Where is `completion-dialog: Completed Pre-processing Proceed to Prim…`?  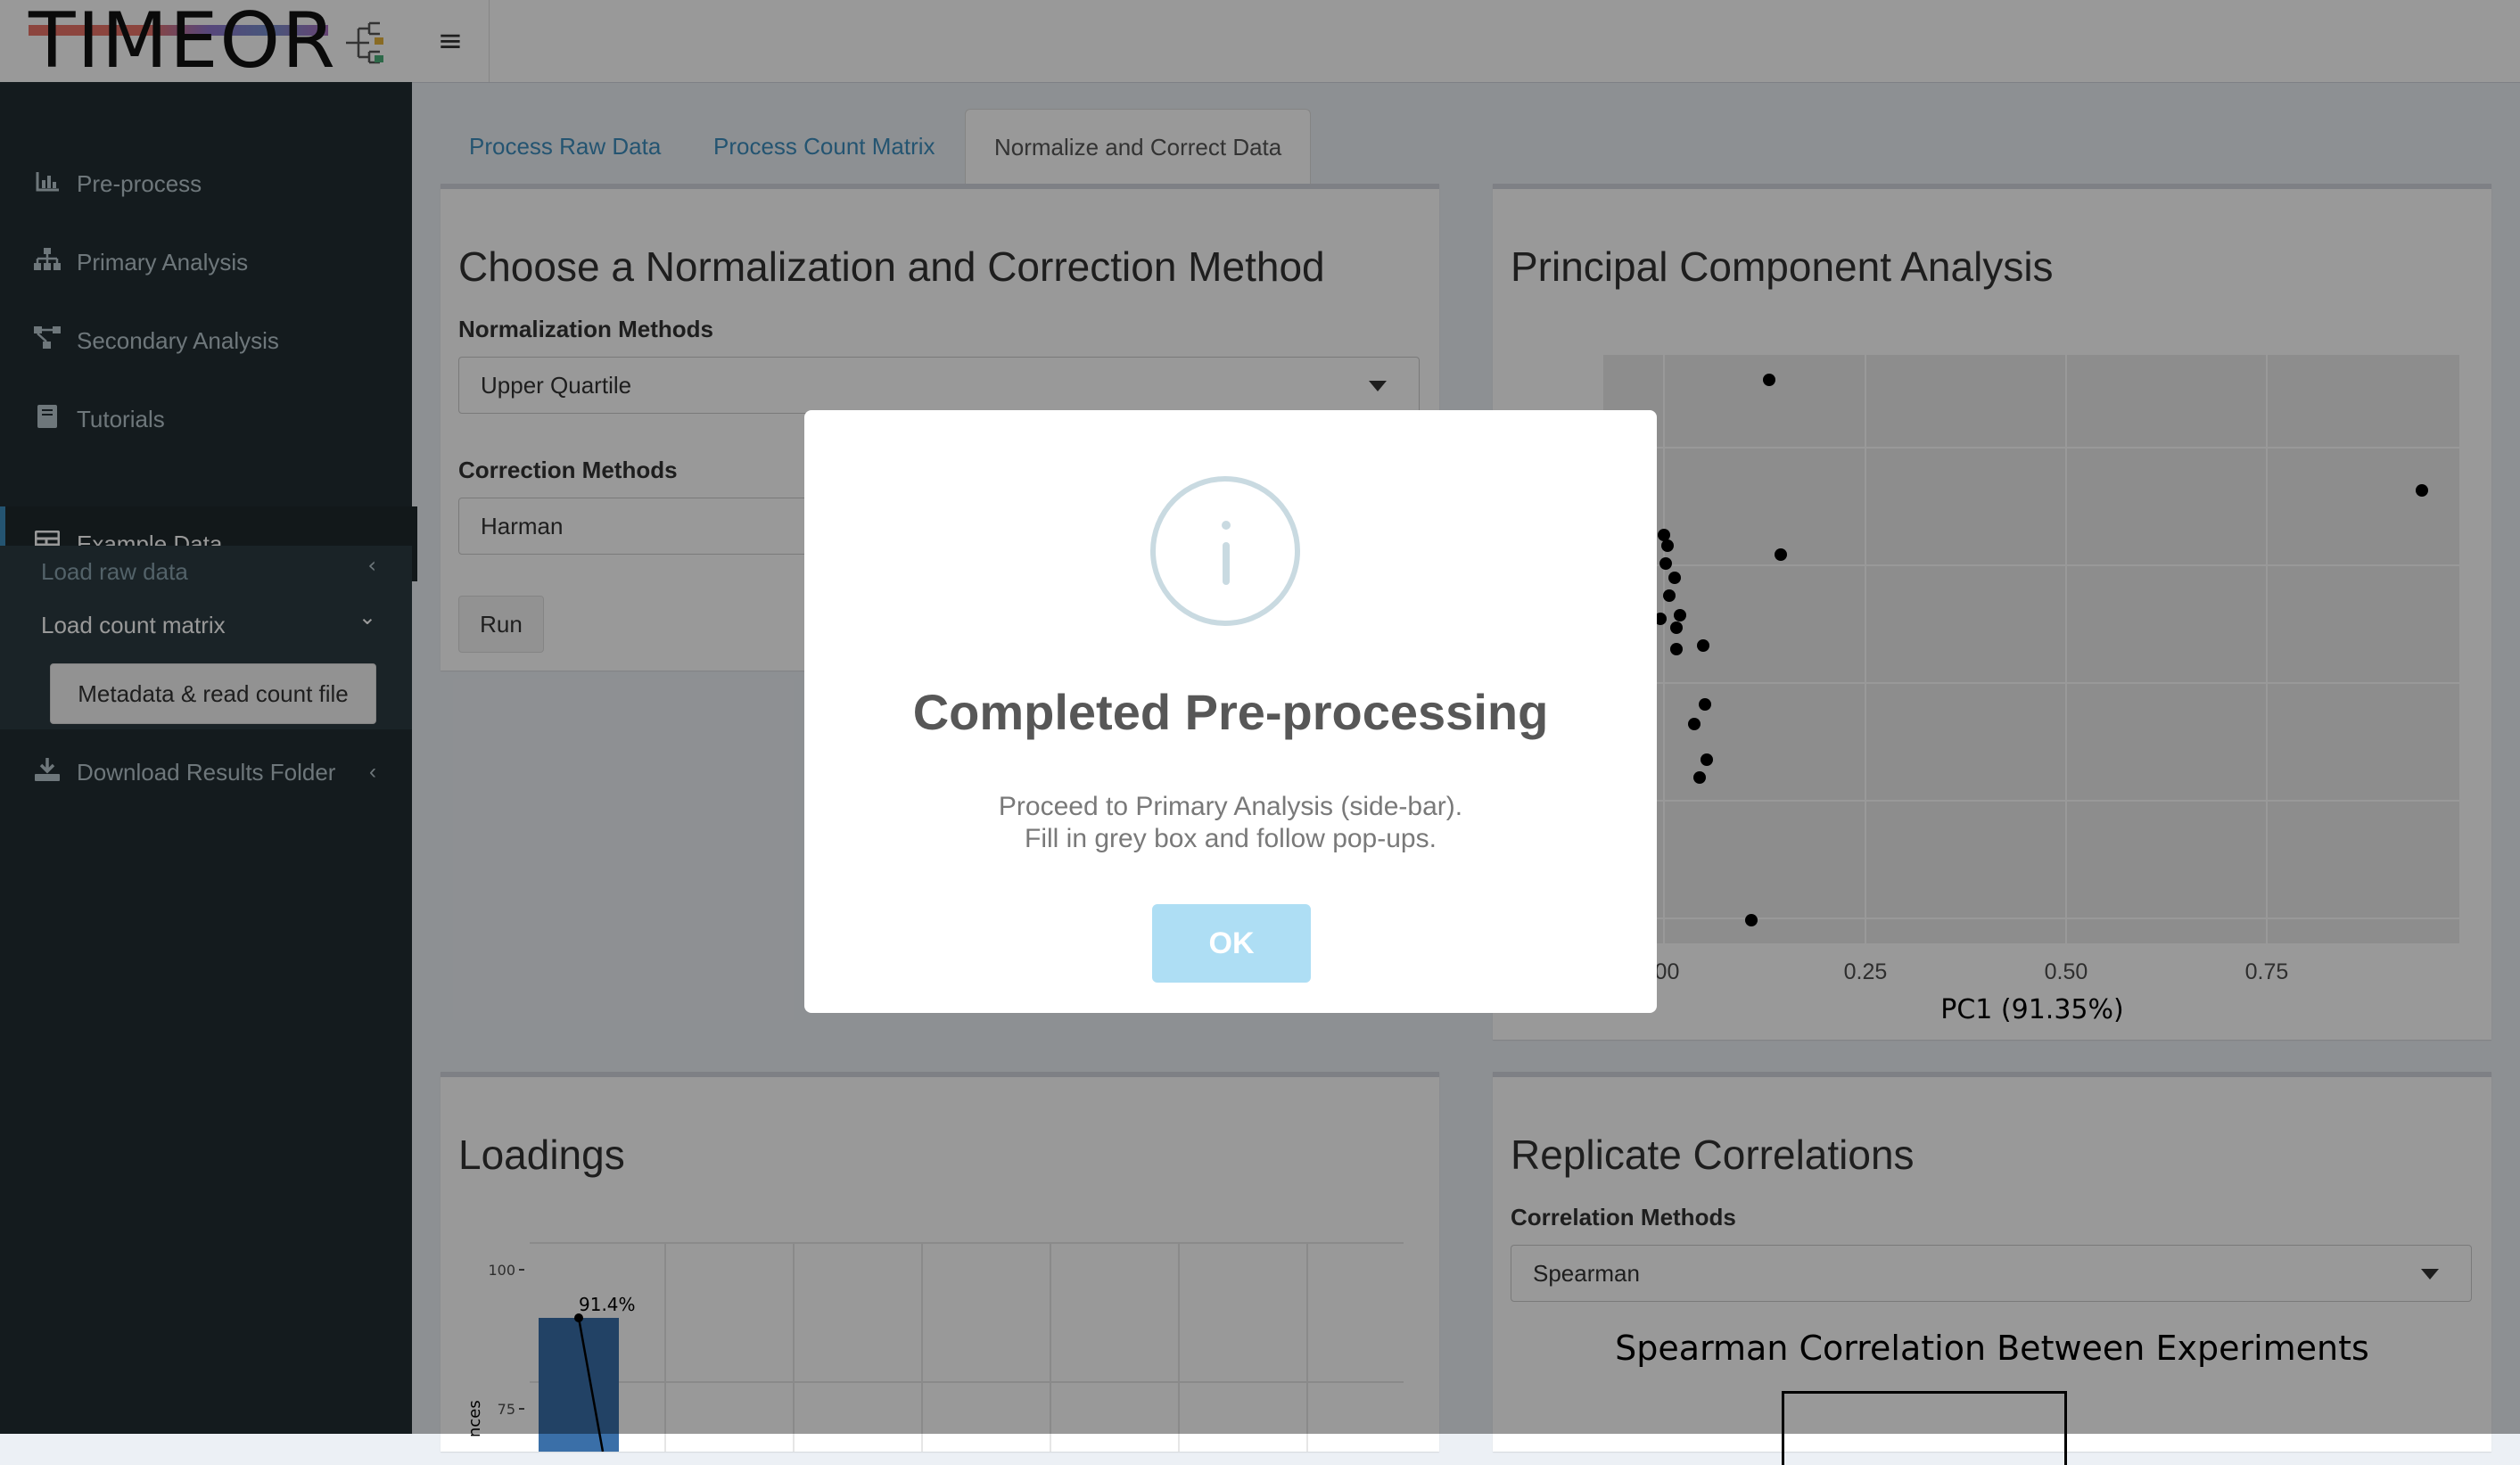 completion-dialog: Completed Pre-processing Proceed to Prim… is located at coordinates (1230, 711).